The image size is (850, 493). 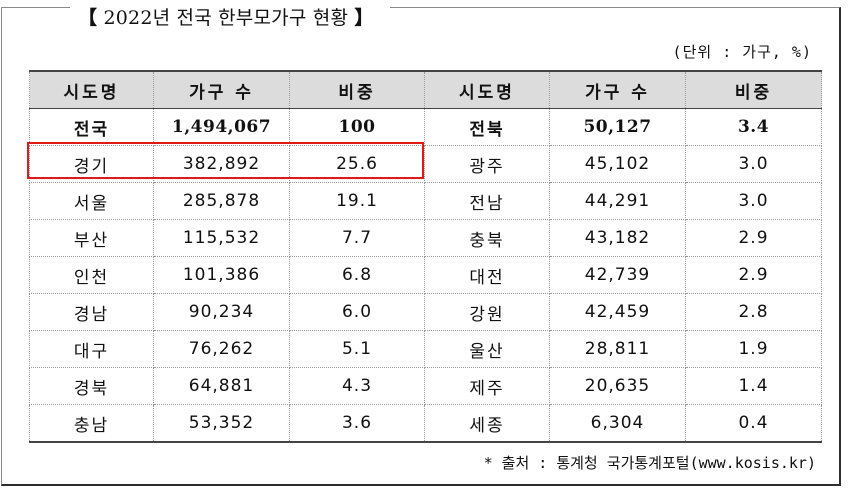 I want to click on left-share-cell: 19.1, so click(x=357, y=201).